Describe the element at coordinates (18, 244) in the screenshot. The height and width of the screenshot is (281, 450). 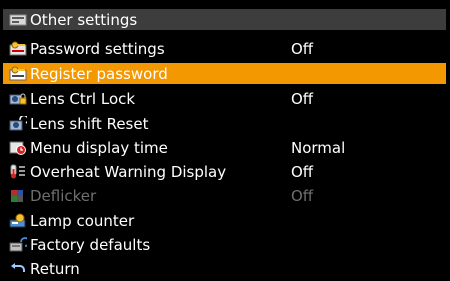
I see `factory-defaults-icon` at that location.